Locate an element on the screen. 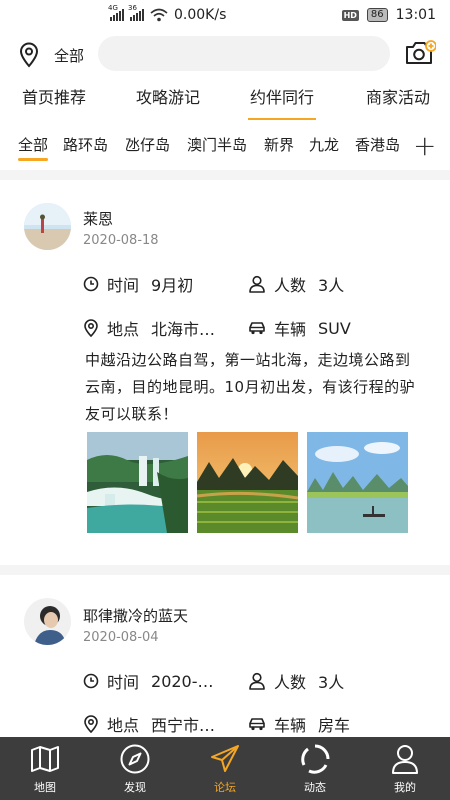 This screenshot has width=450, height=800. region-tab-coloane: 路环岛 is located at coordinates (85, 144).